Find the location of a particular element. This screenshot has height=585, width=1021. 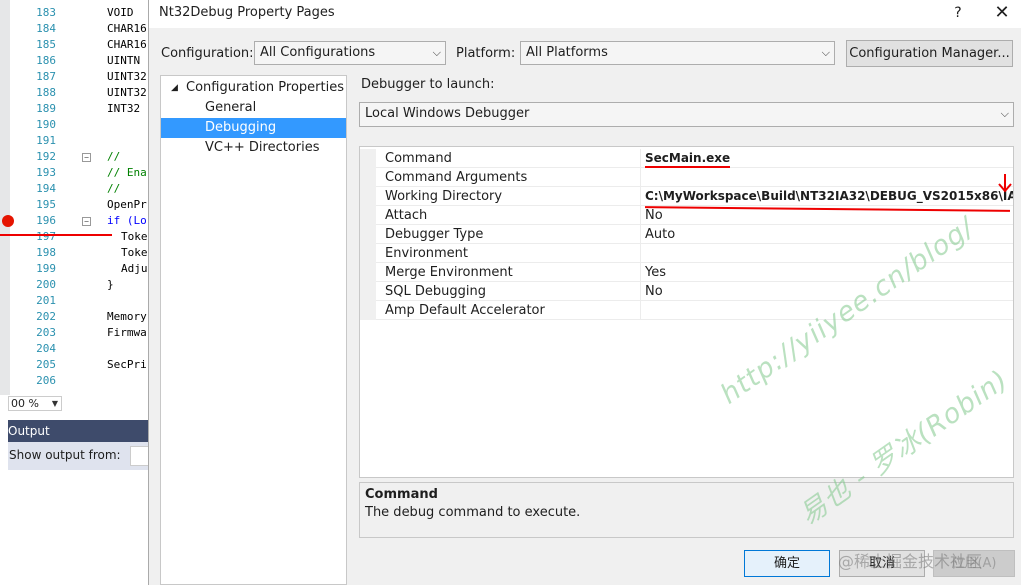

property-row: SQL Debugging No is located at coordinates (686, 291).